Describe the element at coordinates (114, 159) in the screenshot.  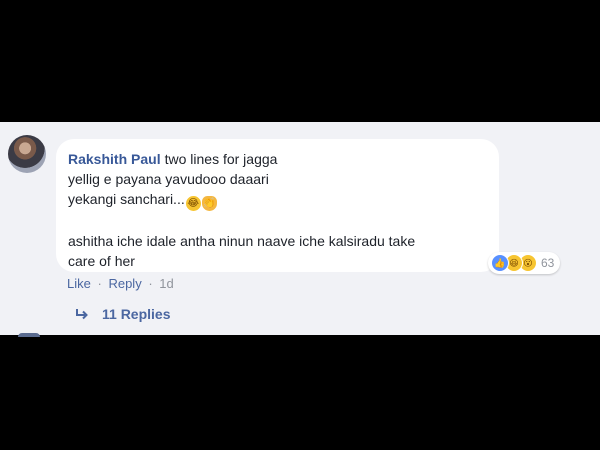
I see `author-name-link: Rakshith Paul` at that location.